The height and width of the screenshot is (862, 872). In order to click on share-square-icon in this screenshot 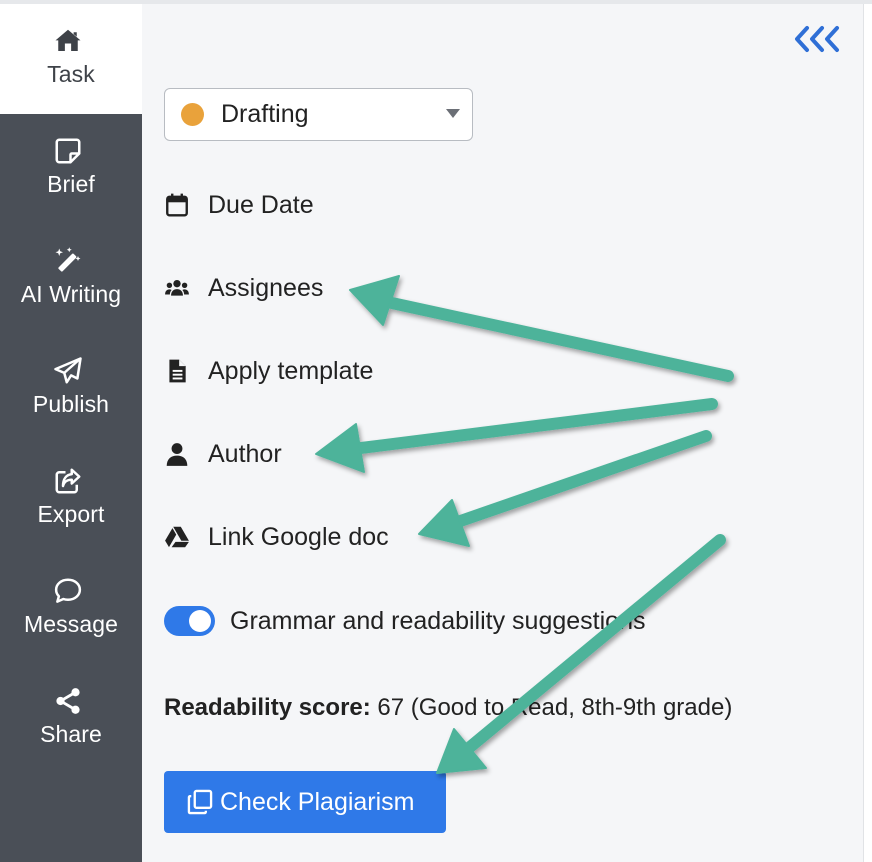, I will do `click(68, 481)`.